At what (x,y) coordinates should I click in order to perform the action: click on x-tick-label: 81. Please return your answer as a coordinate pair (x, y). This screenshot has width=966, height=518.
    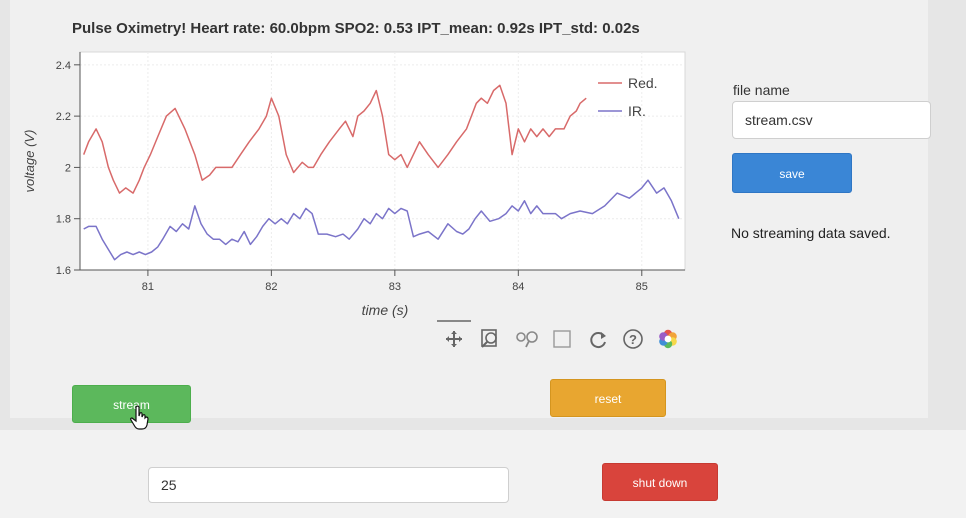
    Looking at the image, I should click on (148, 287).